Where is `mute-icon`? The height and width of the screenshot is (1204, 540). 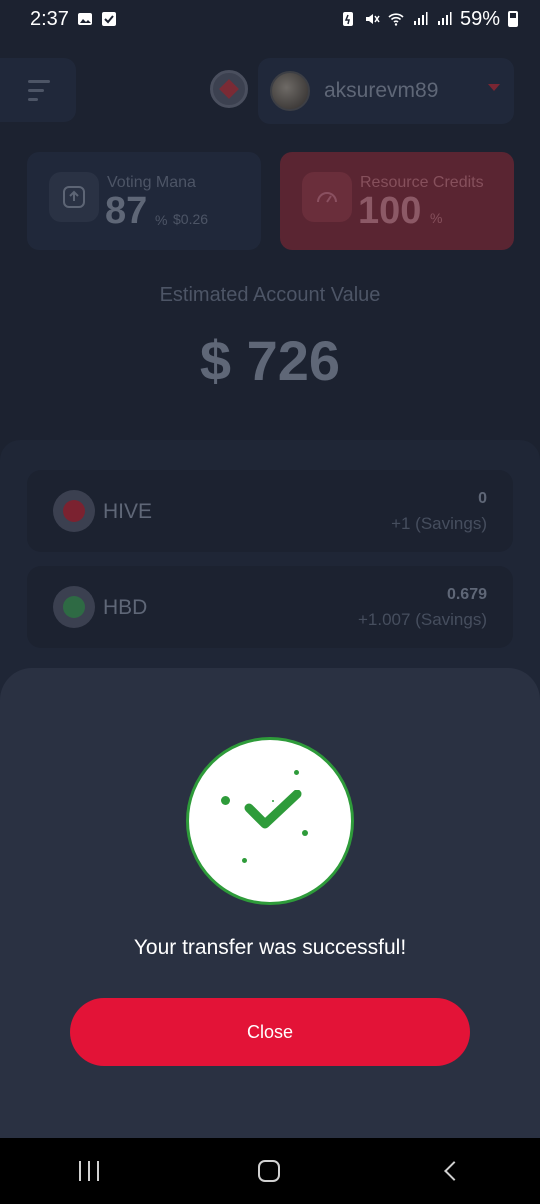
mute-icon is located at coordinates (372, 19).